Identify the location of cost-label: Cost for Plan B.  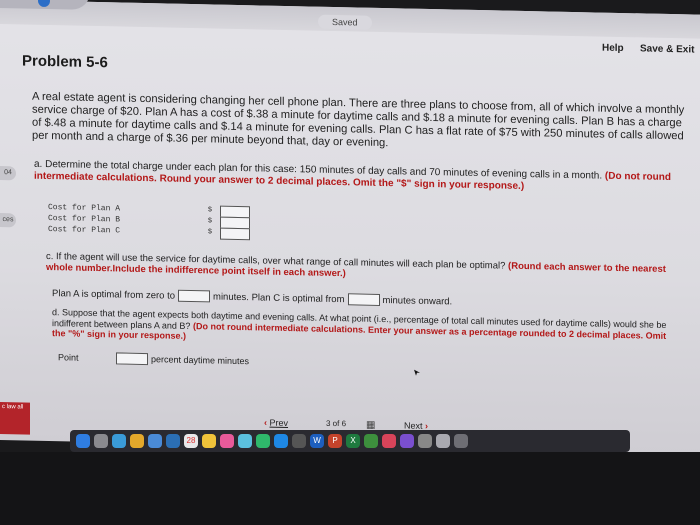
(84, 219).